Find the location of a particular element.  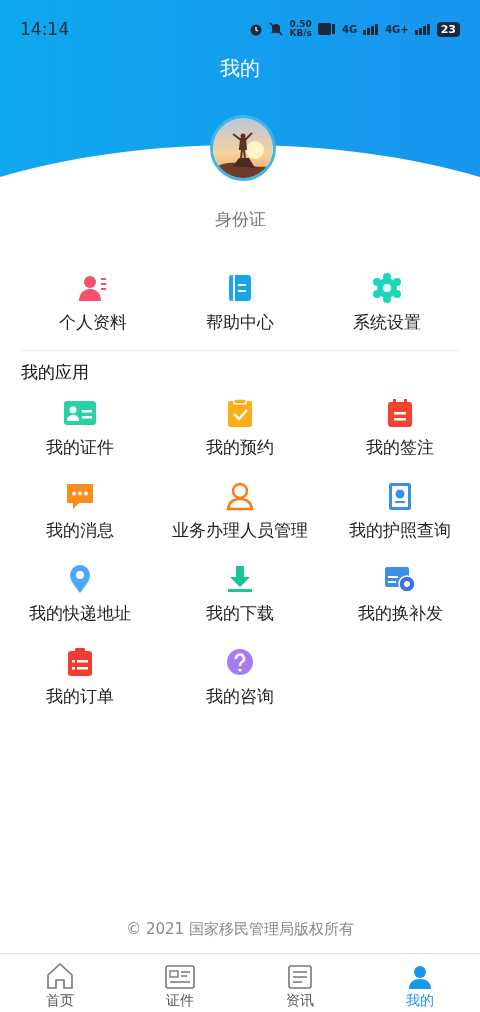

network-speed: 0.50 KB/s is located at coordinates (300, 29).